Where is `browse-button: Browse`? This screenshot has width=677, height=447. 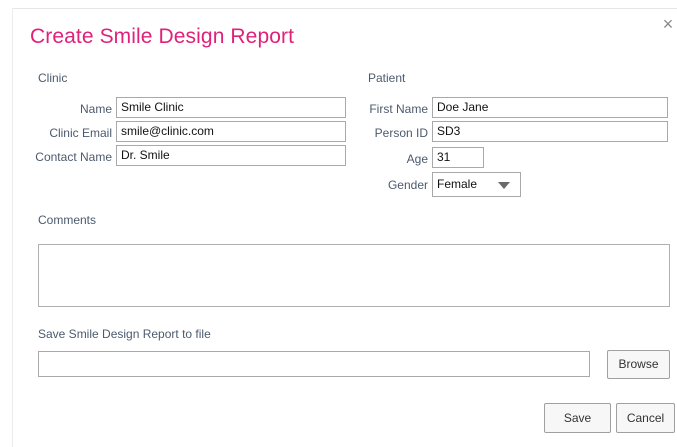
browse-button: Browse is located at coordinates (638, 364).